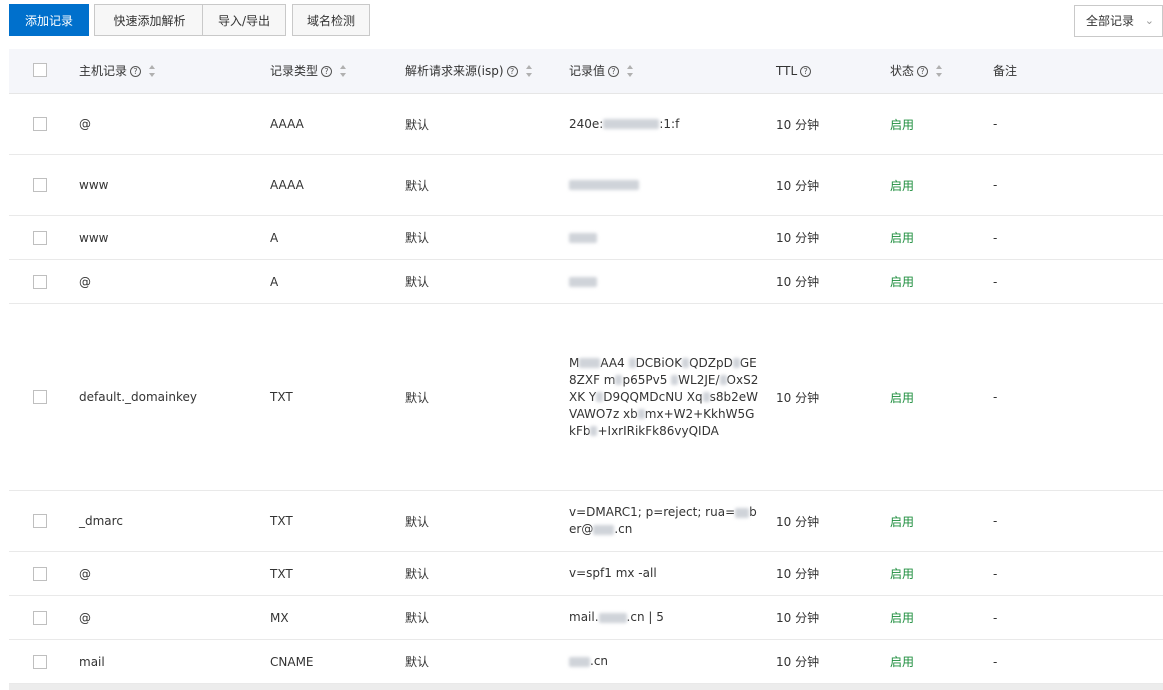  I want to click on record-value-text: .cn, so click(588, 661).